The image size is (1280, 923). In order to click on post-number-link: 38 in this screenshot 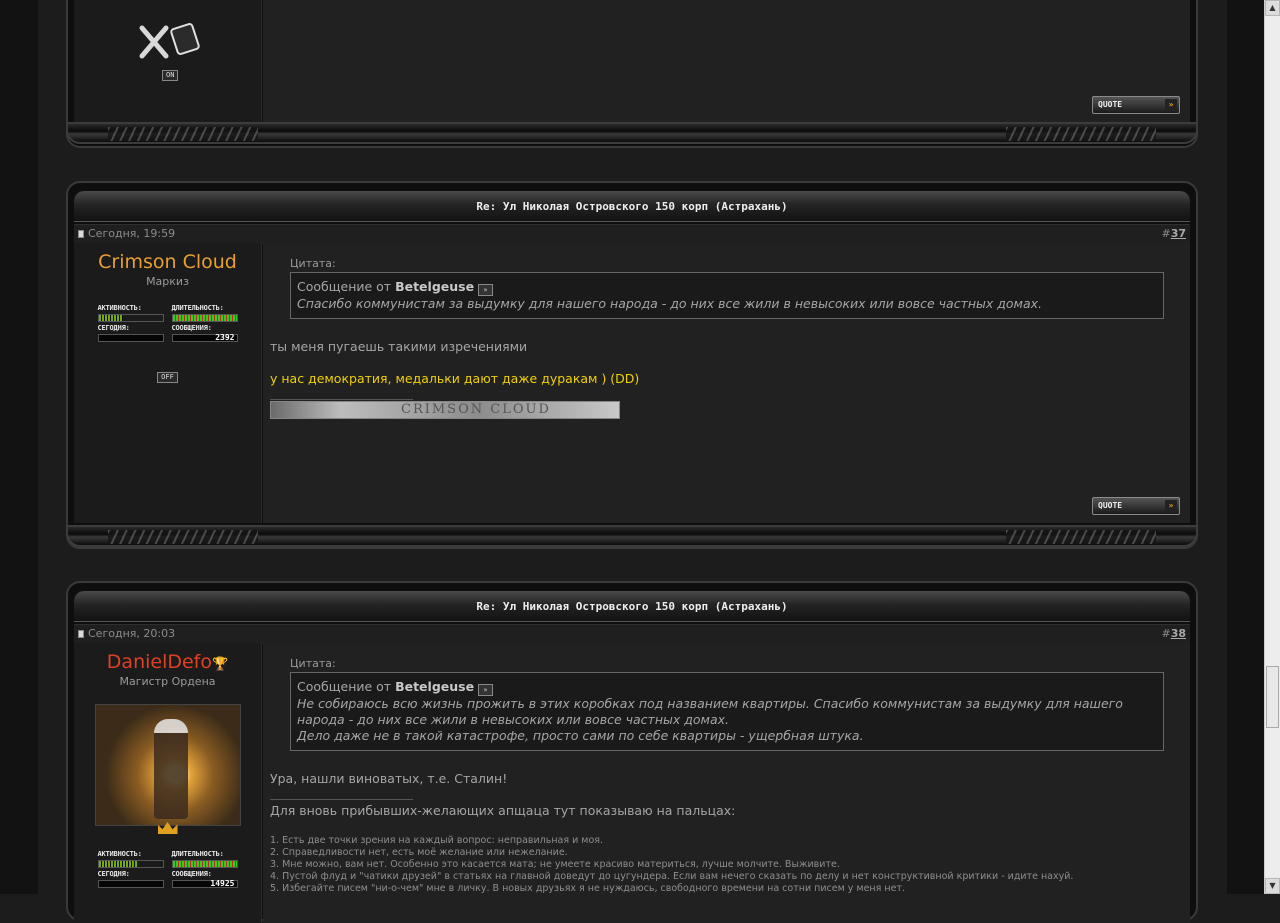, I will do `click(1178, 633)`.